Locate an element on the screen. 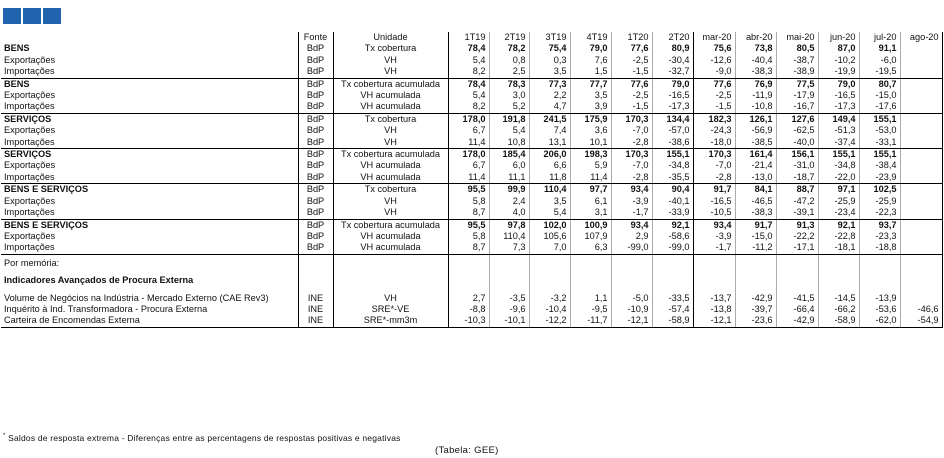  value-cell: 84,1 is located at coordinates (755, 189).